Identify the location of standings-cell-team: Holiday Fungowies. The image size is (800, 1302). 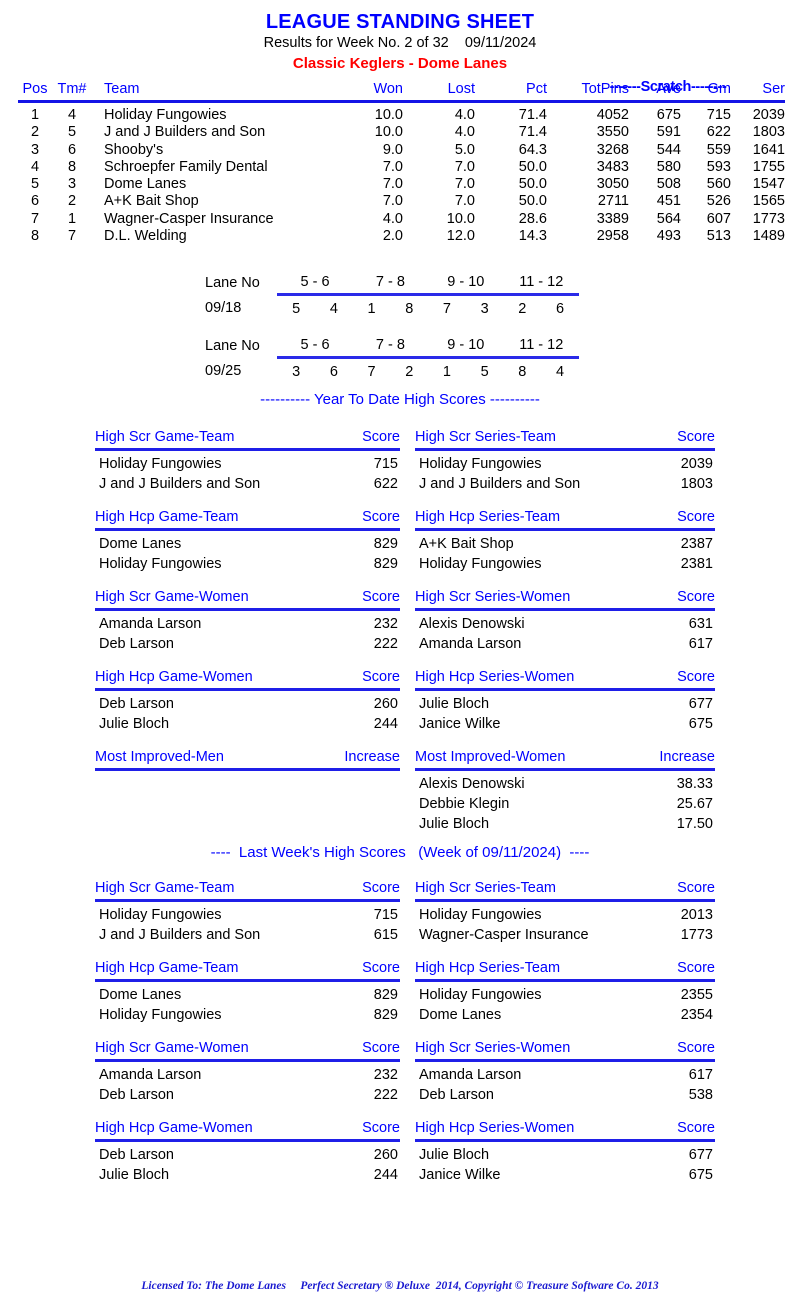
(165, 115).